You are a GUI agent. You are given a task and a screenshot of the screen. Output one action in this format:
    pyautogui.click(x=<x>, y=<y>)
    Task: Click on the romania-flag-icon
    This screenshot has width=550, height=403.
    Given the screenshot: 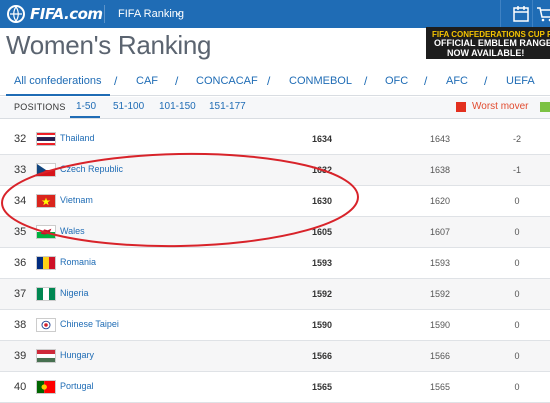 What is the action you would take?
    pyautogui.click(x=46, y=263)
    